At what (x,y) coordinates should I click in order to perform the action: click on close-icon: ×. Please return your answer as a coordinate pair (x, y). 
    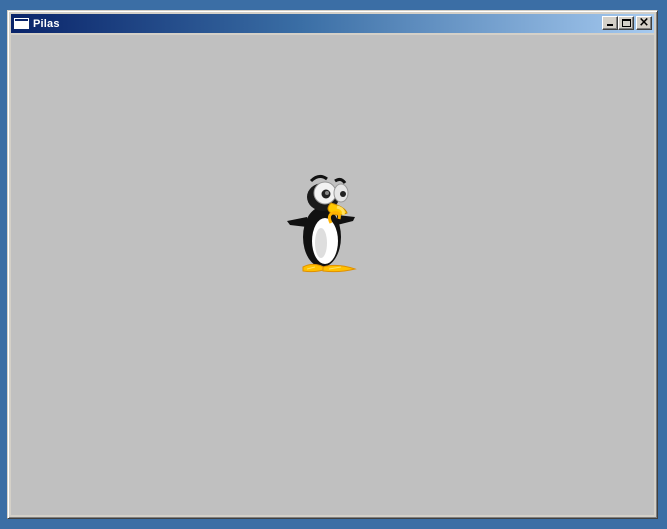
    Looking at the image, I should click on (644, 22).